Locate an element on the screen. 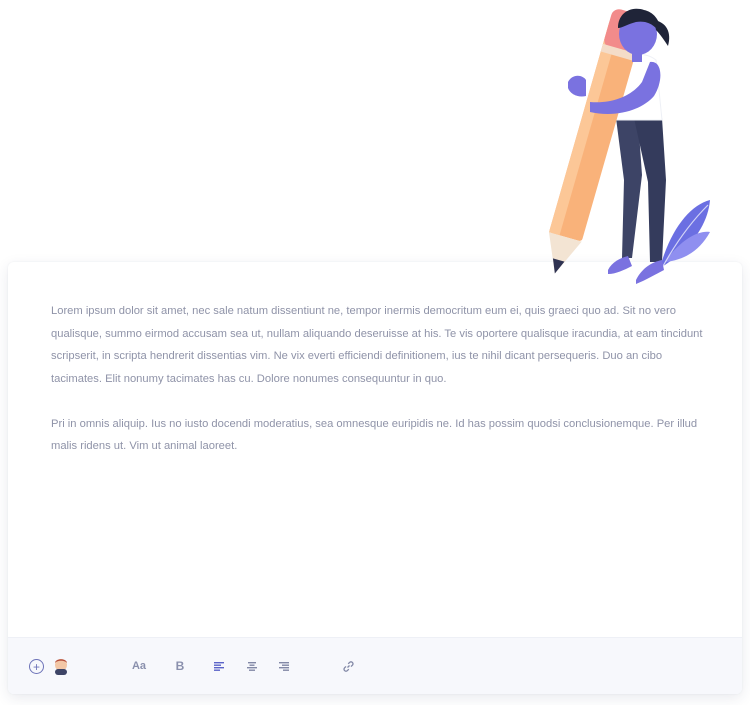 The height and width of the screenshot is (705, 750). editor-toolbar: + Aa B is located at coordinates (375, 665).